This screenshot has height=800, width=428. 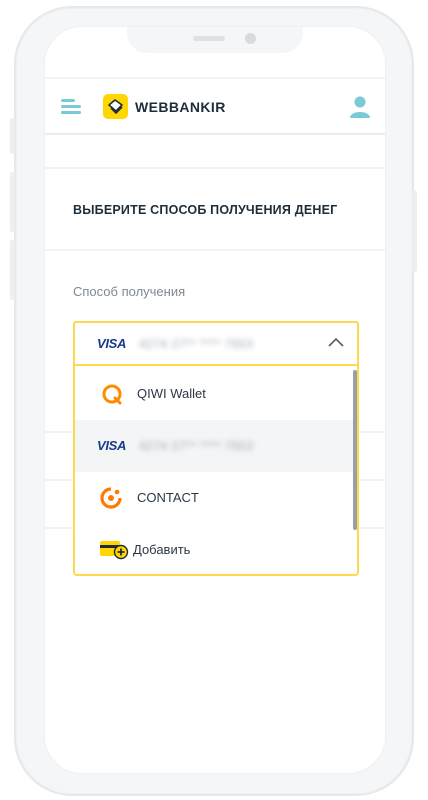 I want to click on option-label: Добавить, so click(x=162, y=549).